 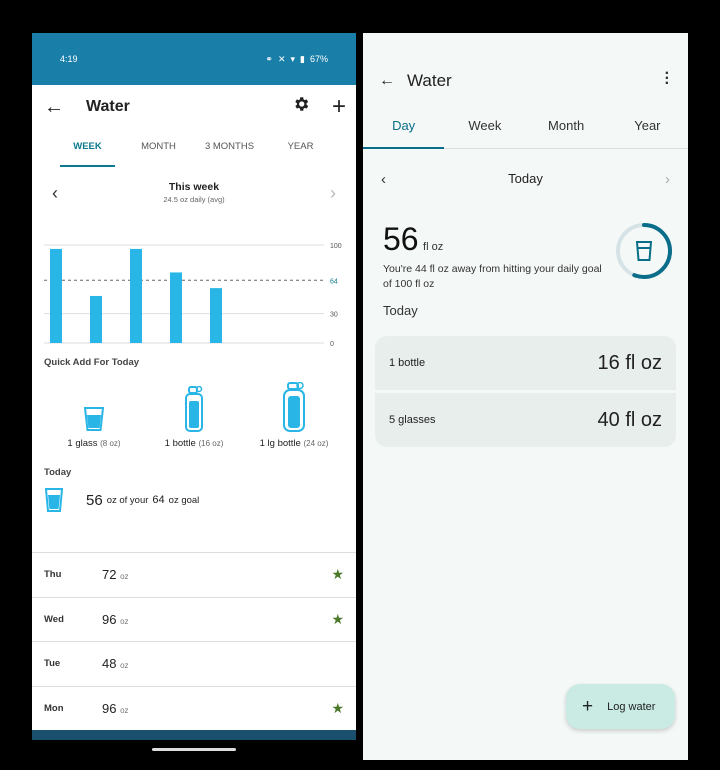 I want to click on today-section: Today 56 oz of your 64 oz goal, so click(x=194, y=491).